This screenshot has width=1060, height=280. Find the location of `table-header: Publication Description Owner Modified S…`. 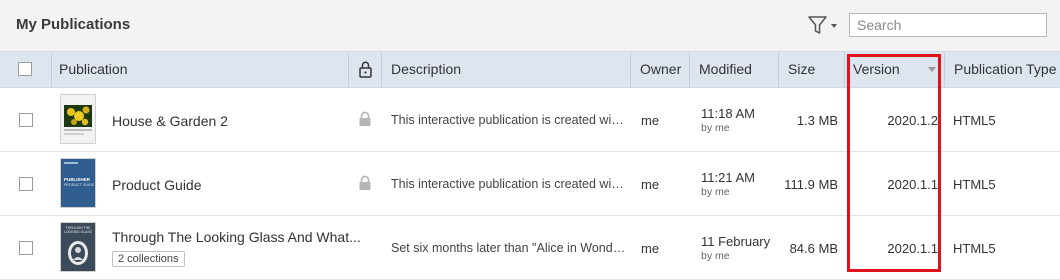

table-header: Publication Description Owner Modified S… is located at coordinates (530, 69).